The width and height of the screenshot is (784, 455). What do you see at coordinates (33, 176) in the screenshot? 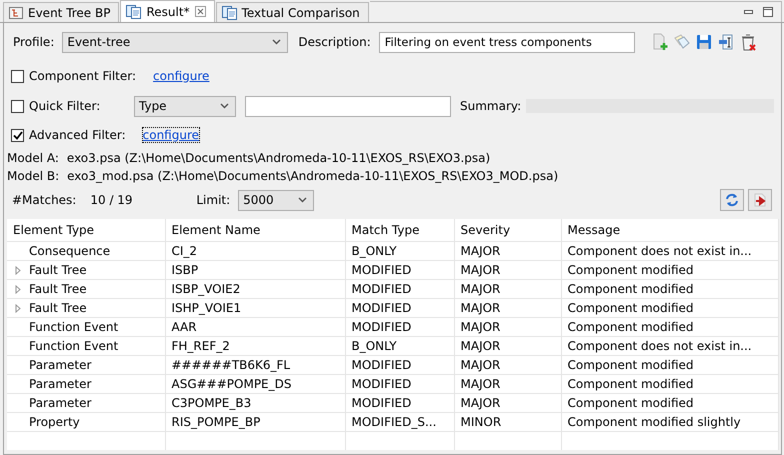
I see `model-label: Model B:` at bounding box center [33, 176].